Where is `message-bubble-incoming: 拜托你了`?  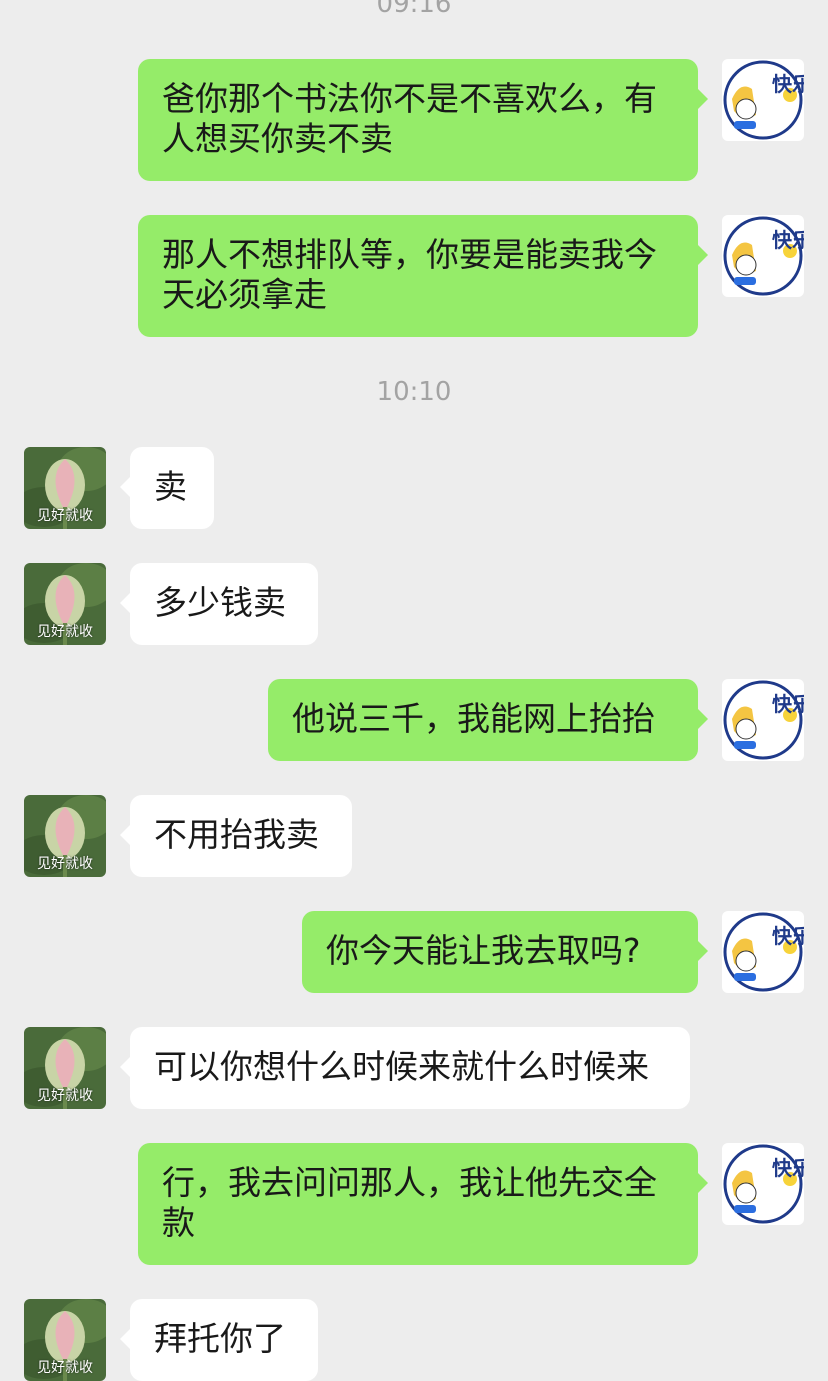 message-bubble-incoming: 拜托你了 is located at coordinates (219, 1340).